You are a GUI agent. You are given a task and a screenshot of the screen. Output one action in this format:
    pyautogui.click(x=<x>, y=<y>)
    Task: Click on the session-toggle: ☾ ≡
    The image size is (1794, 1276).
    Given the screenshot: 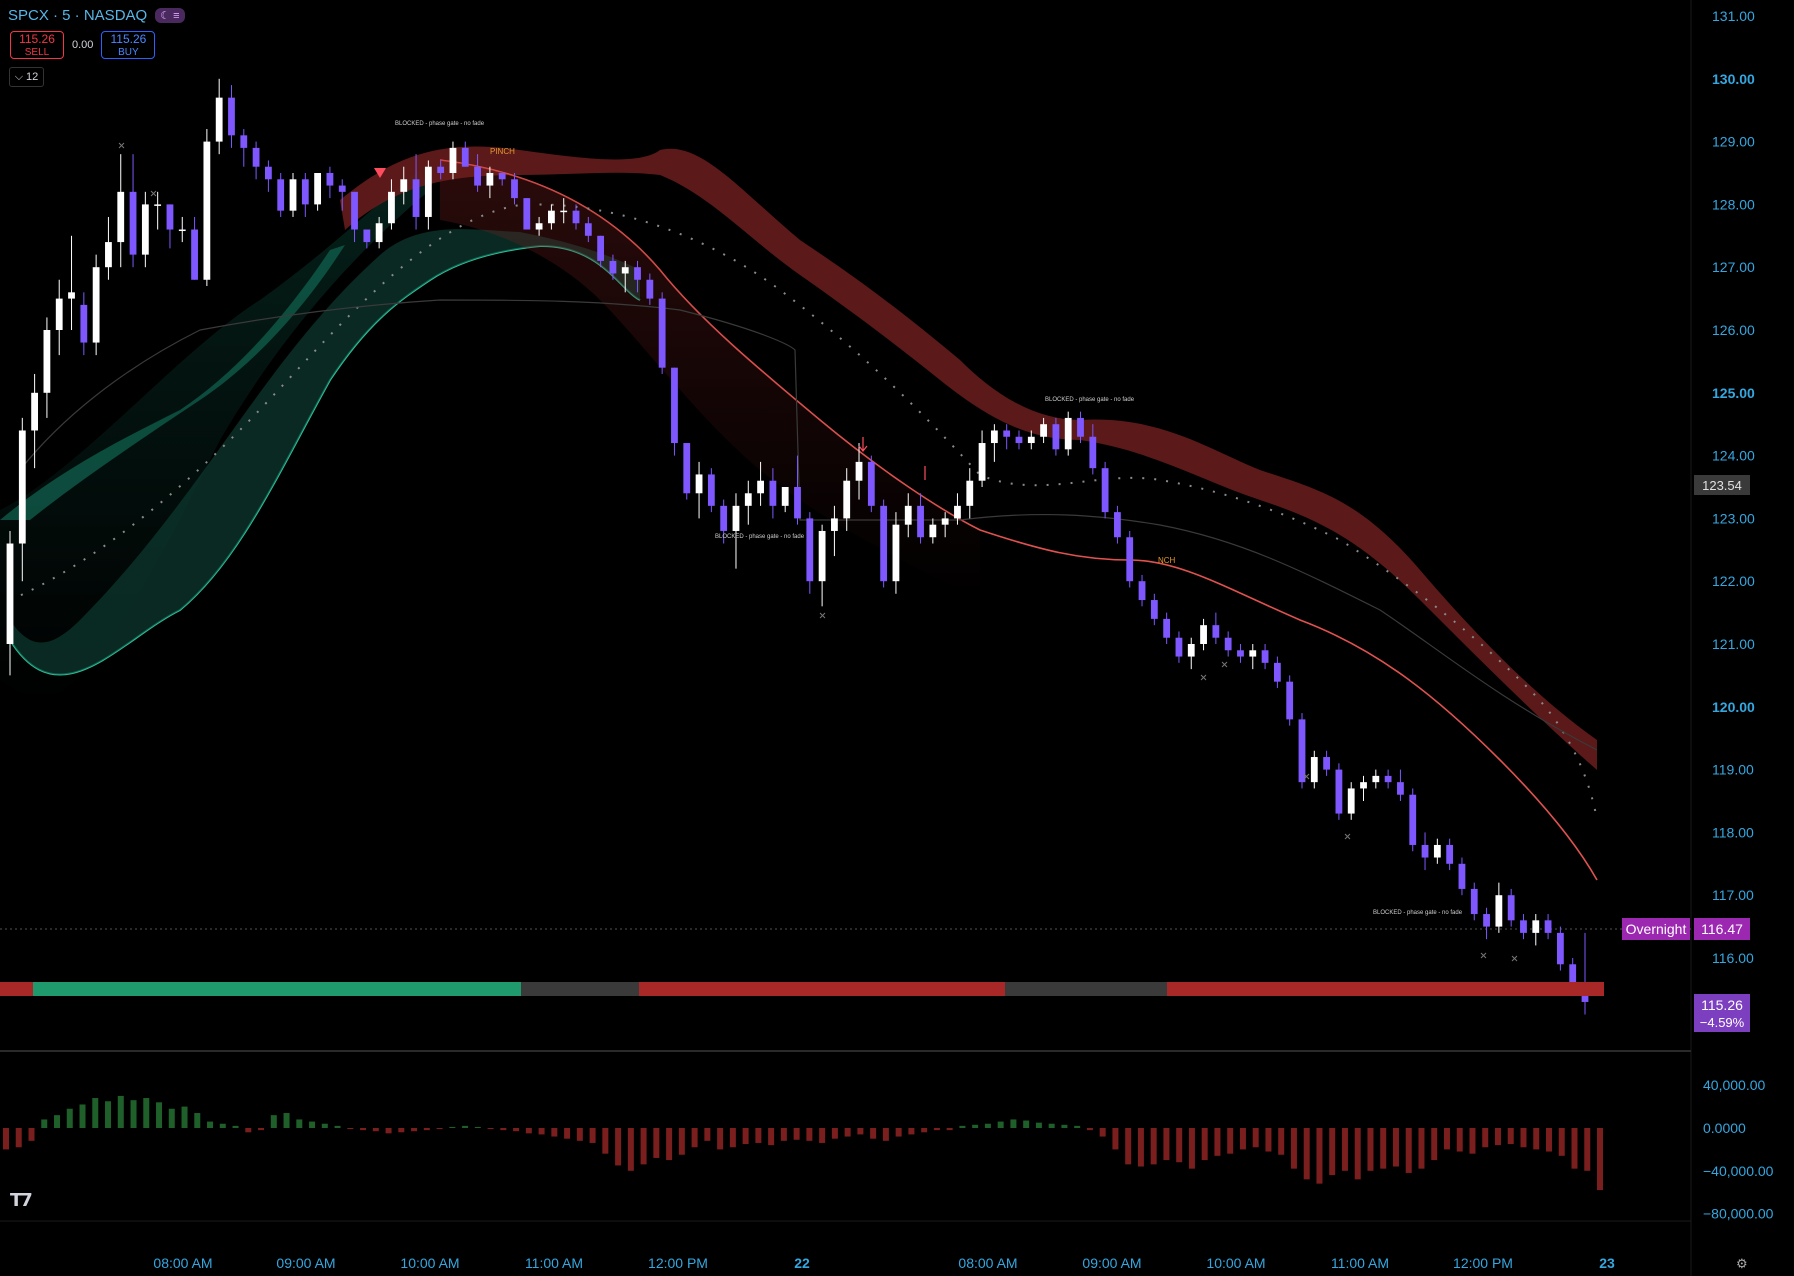 What is the action you would take?
    pyautogui.click(x=170, y=15)
    